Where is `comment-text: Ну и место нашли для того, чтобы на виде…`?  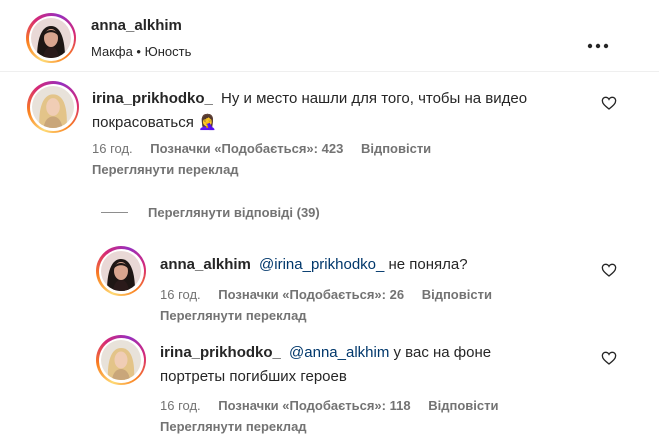 comment-text: Ну и место нашли для того, чтобы на виде… is located at coordinates (374, 98).